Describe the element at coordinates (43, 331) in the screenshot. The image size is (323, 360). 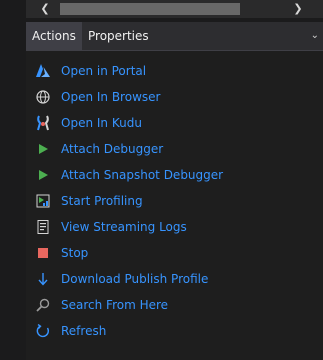
I see `refresh-icon` at that location.